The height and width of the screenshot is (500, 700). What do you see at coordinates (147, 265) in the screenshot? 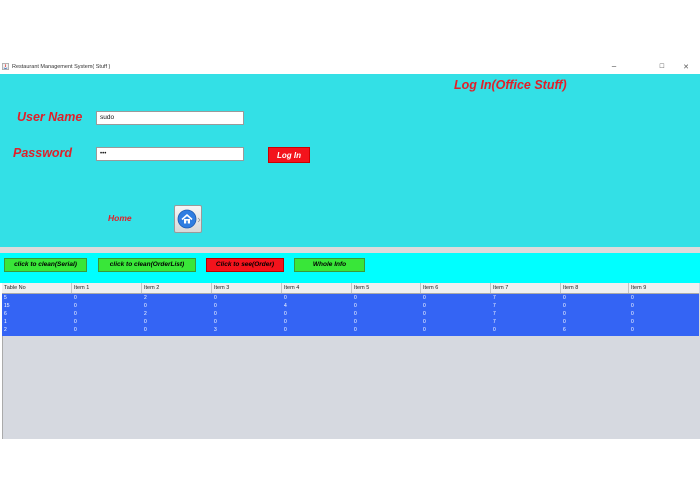
I see `clean-orderlist-button: click to clean(OrderList)` at bounding box center [147, 265].